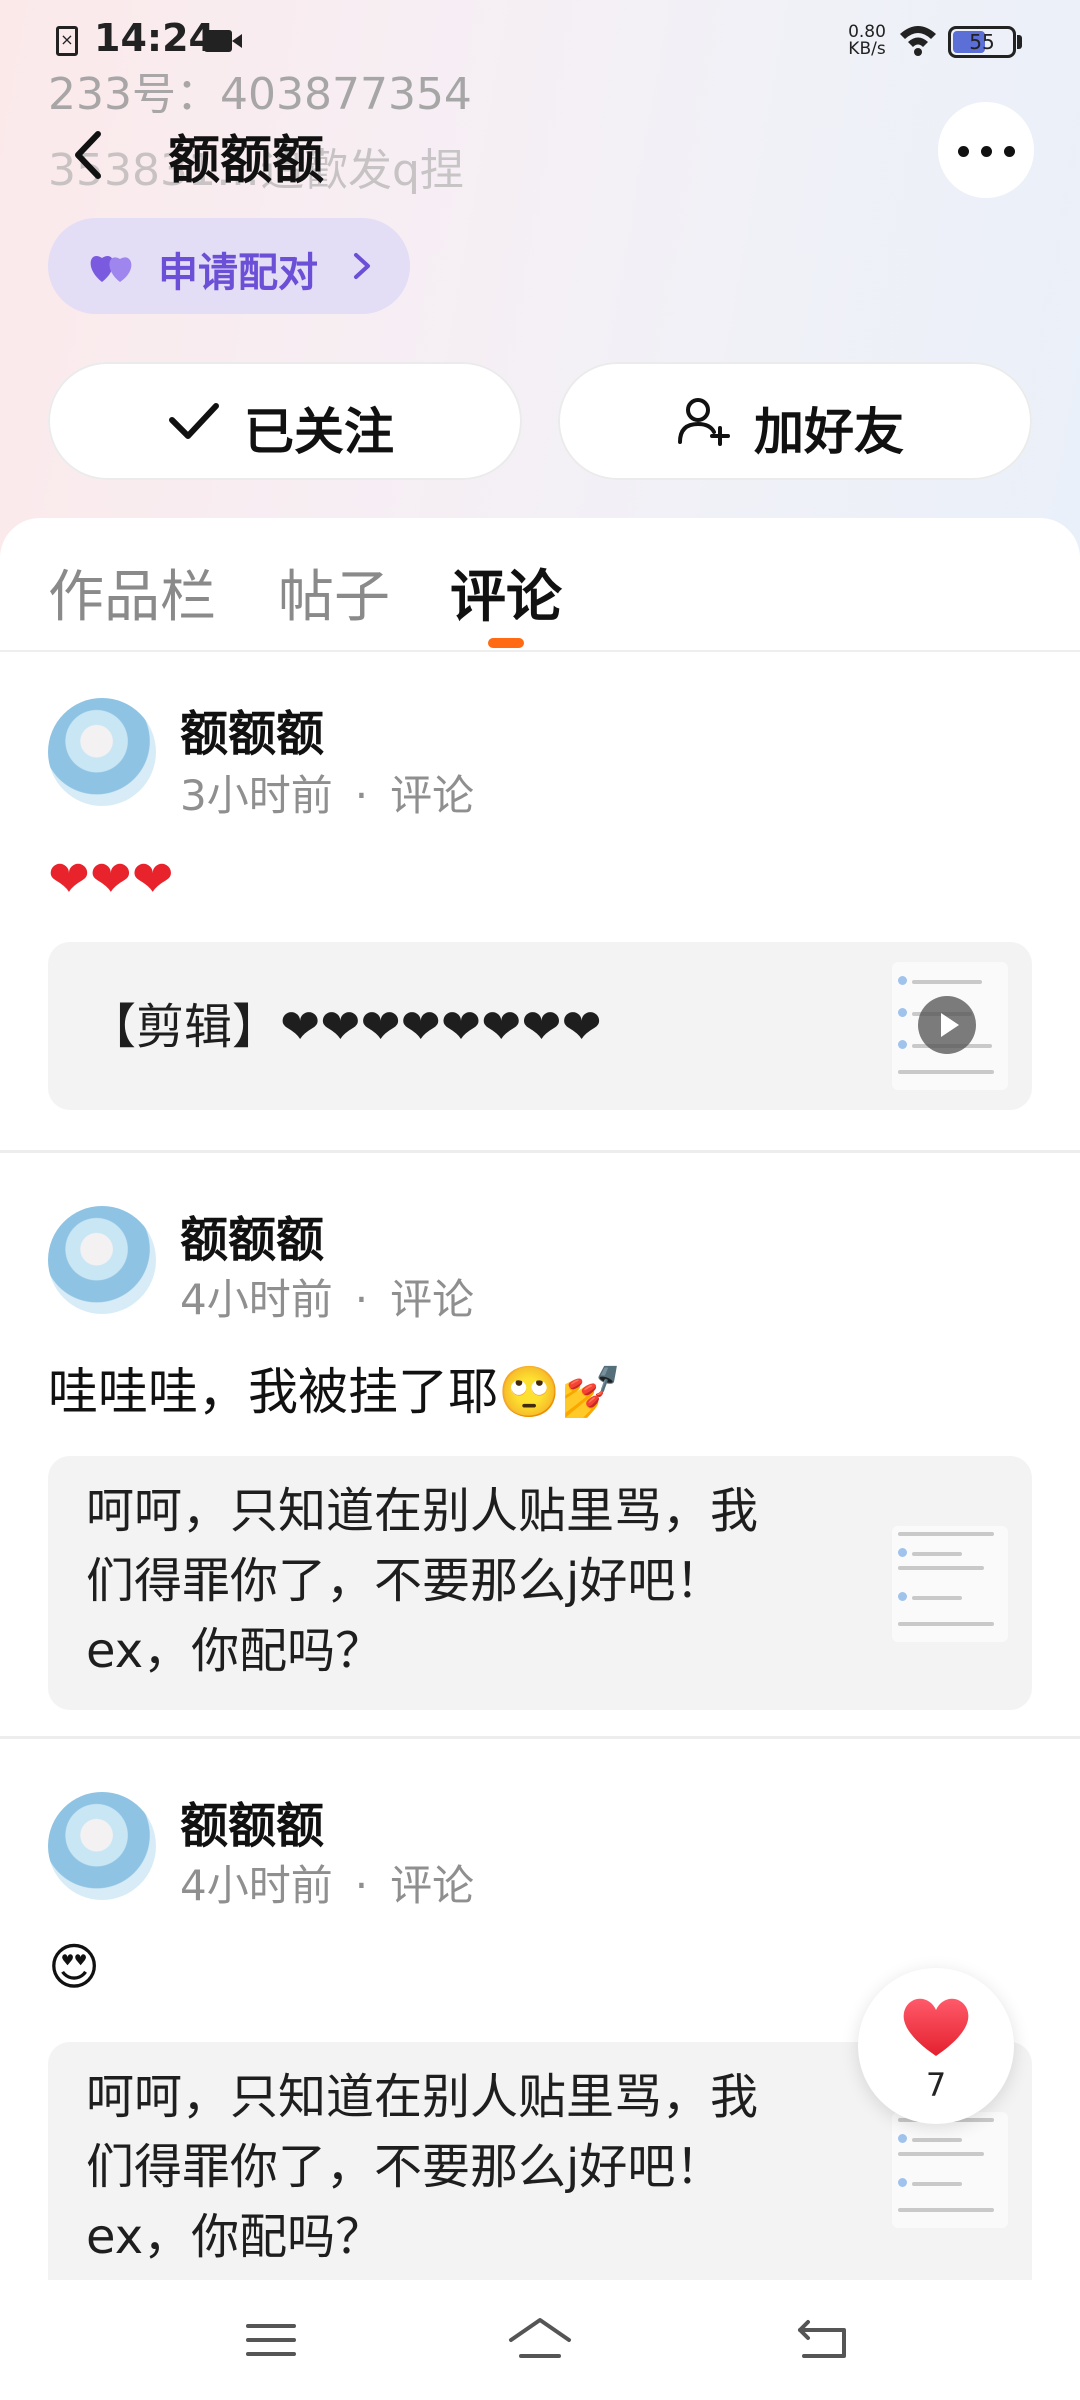 The height and width of the screenshot is (2400, 1080). I want to click on network-speed-unit: KB/s, so click(867, 49).